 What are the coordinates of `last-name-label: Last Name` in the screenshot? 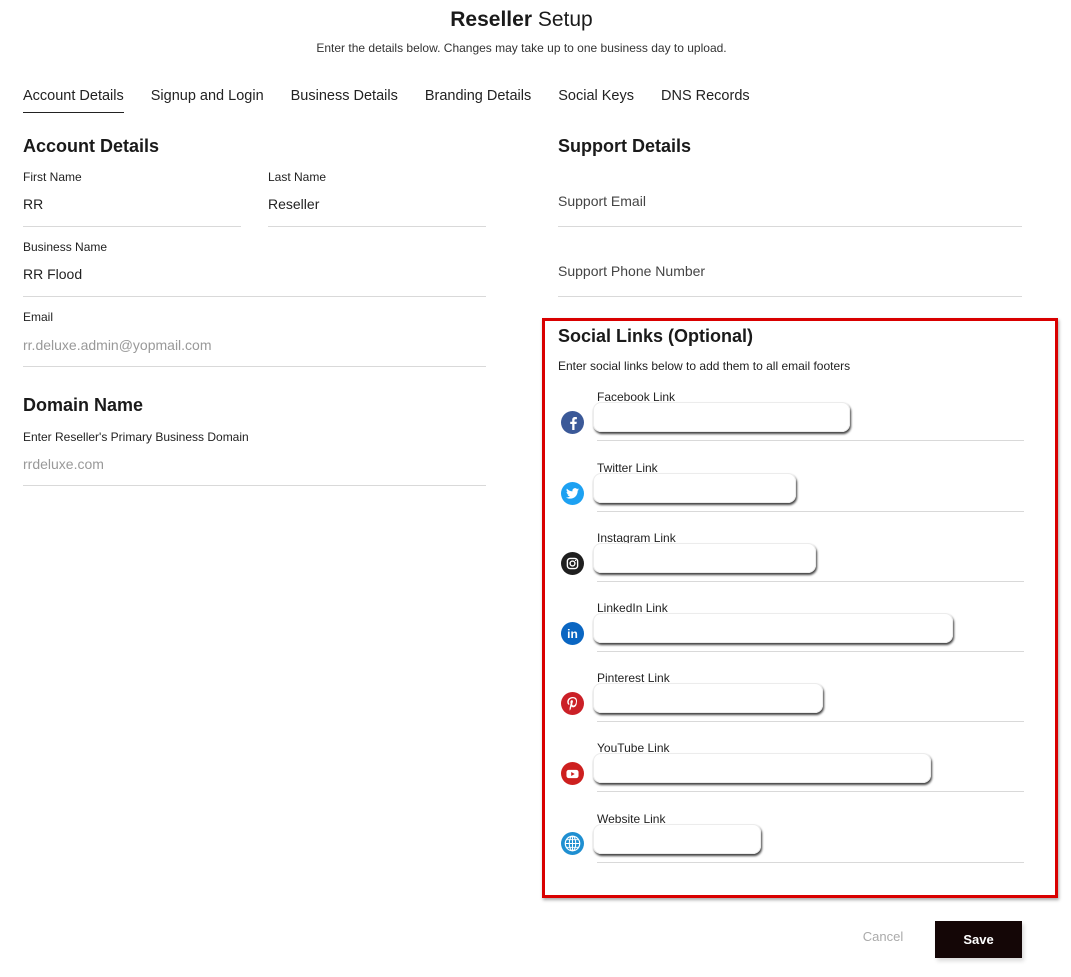 It's located at (297, 177).